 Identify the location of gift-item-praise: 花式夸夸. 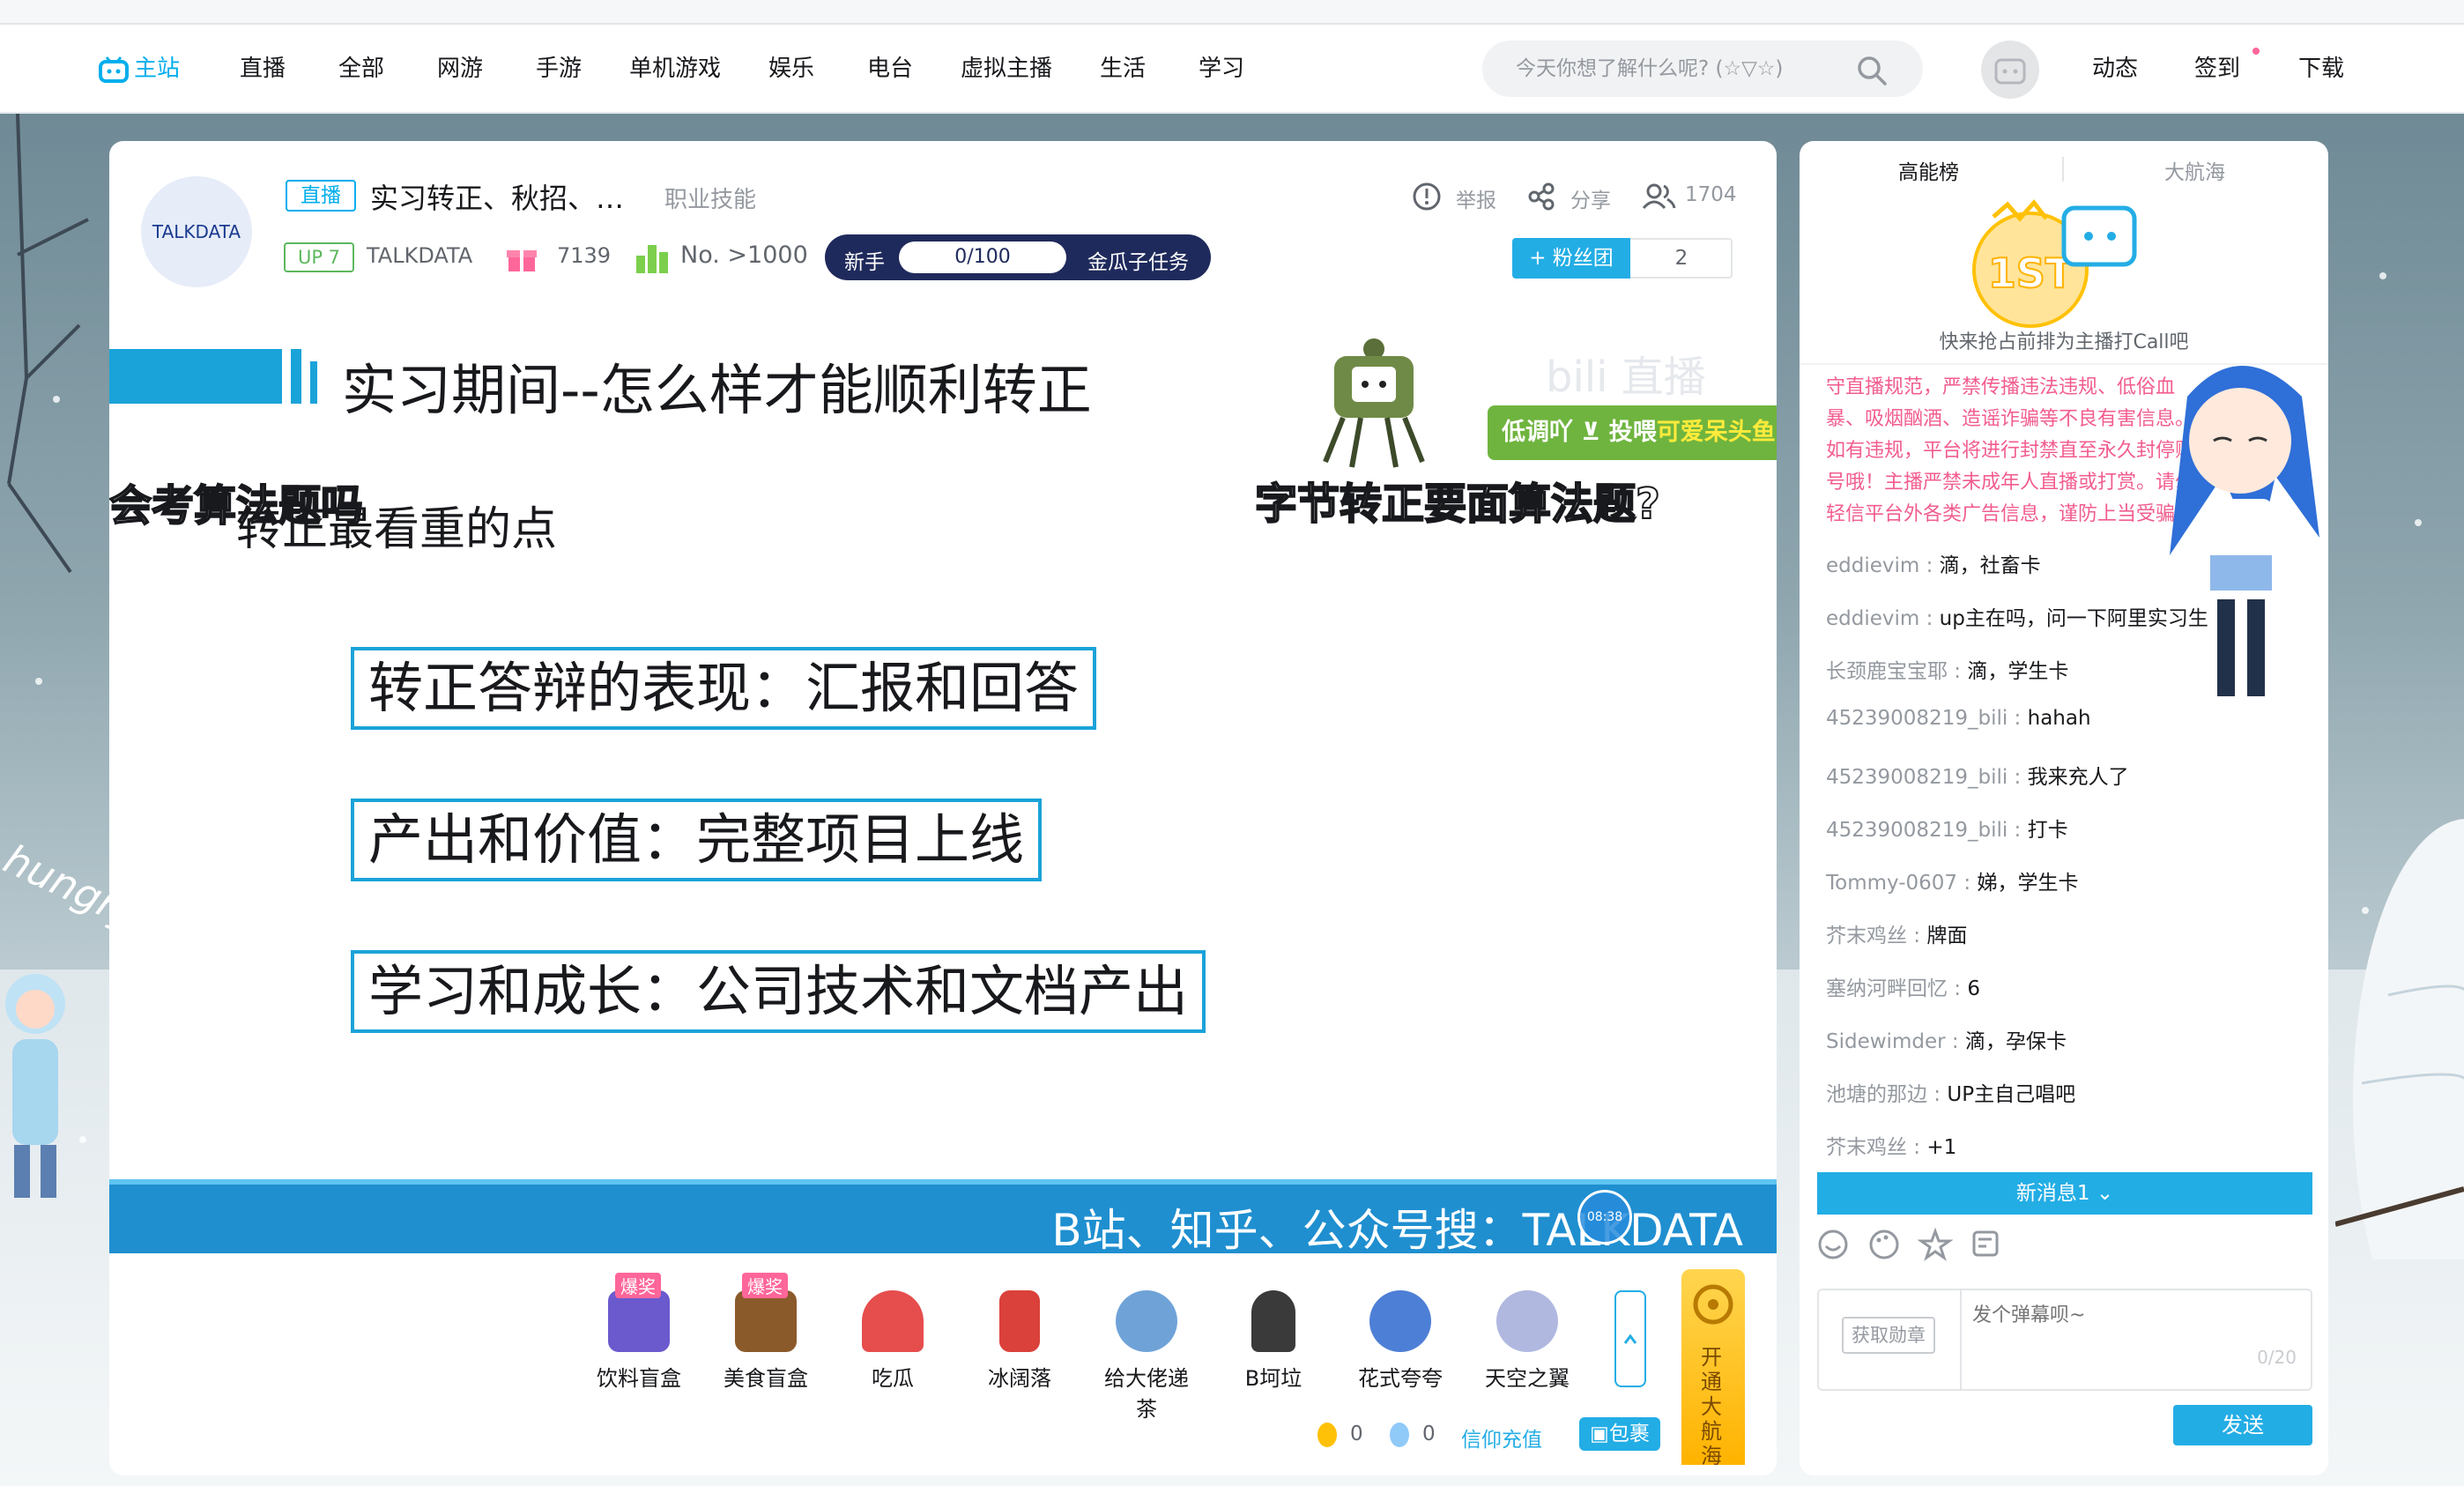
(1400, 1341).